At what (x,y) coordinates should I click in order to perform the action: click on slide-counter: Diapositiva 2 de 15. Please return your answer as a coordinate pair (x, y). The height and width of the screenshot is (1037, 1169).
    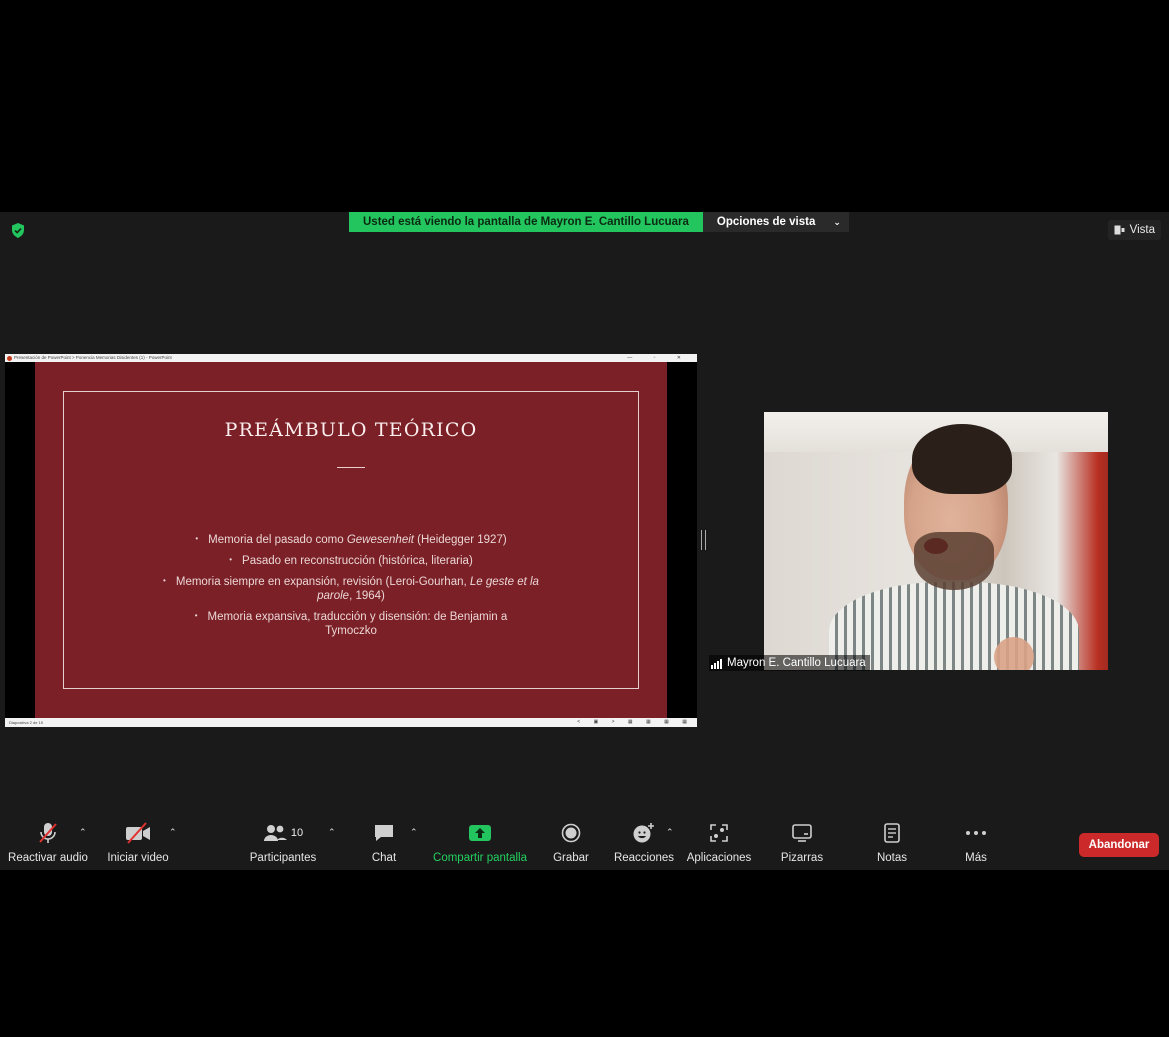
    Looking at the image, I should click on (26, 722).